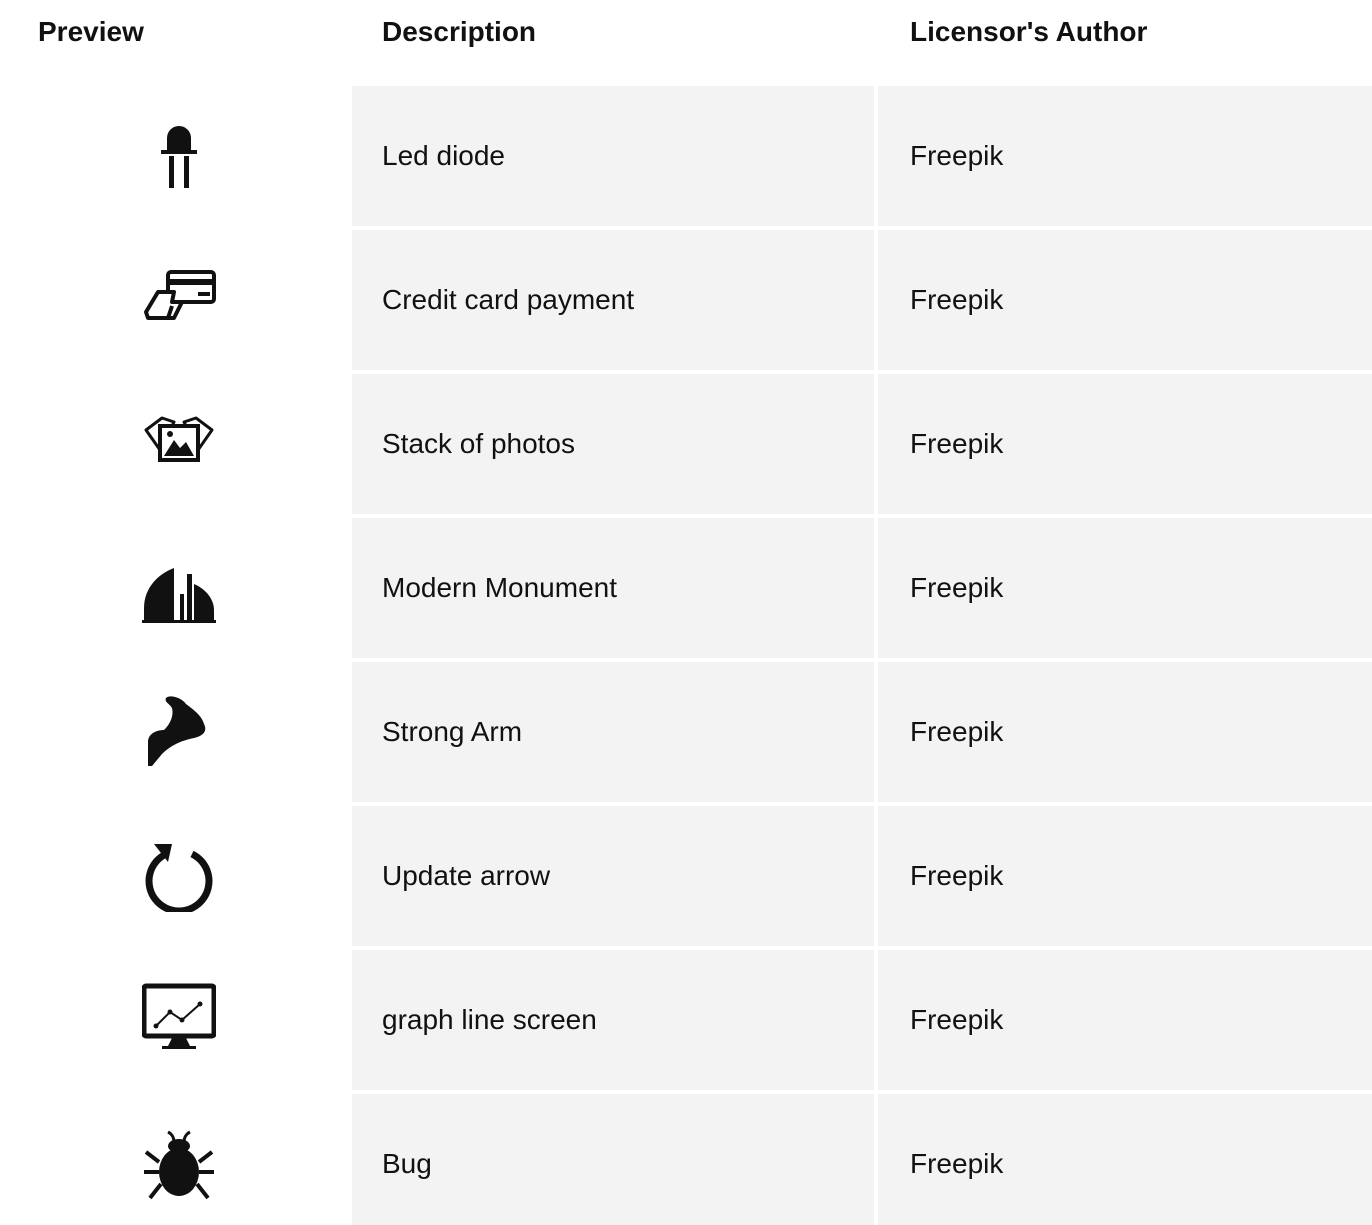  I want to click on table-row: Update arrow Freepik, so click(686, 876).